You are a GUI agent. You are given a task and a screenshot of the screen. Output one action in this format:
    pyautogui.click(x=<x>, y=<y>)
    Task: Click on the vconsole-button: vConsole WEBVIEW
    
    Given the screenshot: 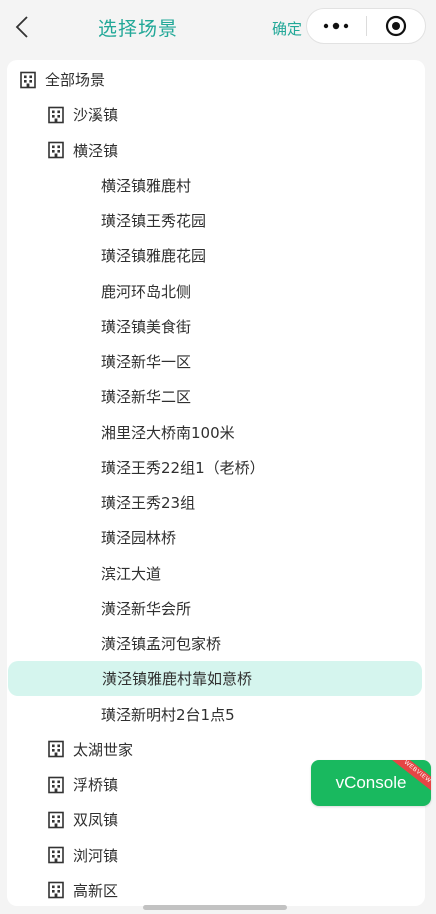 What is the action you would take?
    pyautogui.click(x=371, y=783)
    